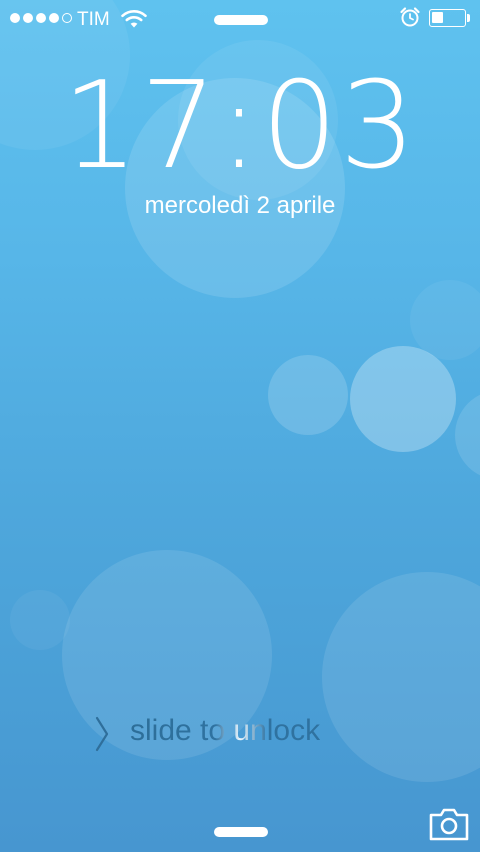 This screenshot has height=852, width=480. What do you see at coordinates (447, 18) in the screenshot?
I see `battery-icon` at bounding box center [447, 18].